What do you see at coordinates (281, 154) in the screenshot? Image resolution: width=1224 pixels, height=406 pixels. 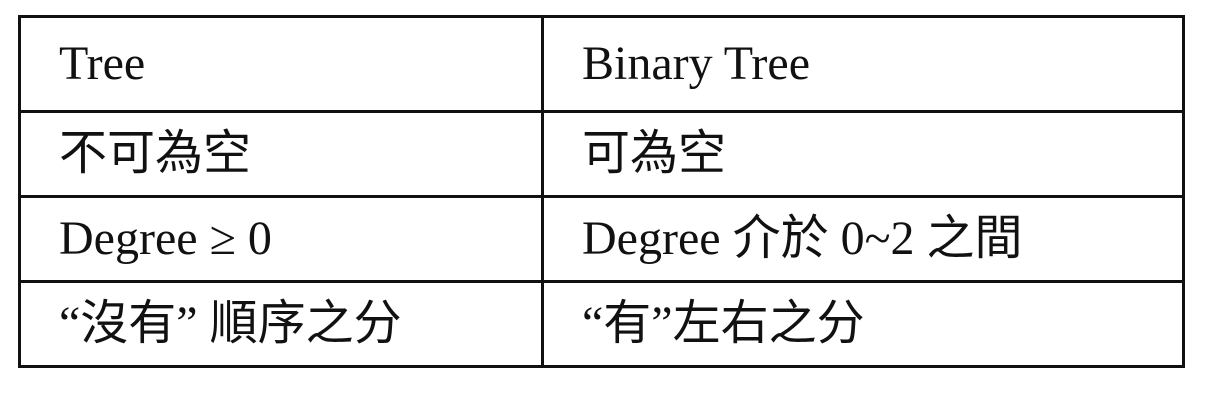 I see `table-cell: 不可為空` at bounding box center [281, 154].